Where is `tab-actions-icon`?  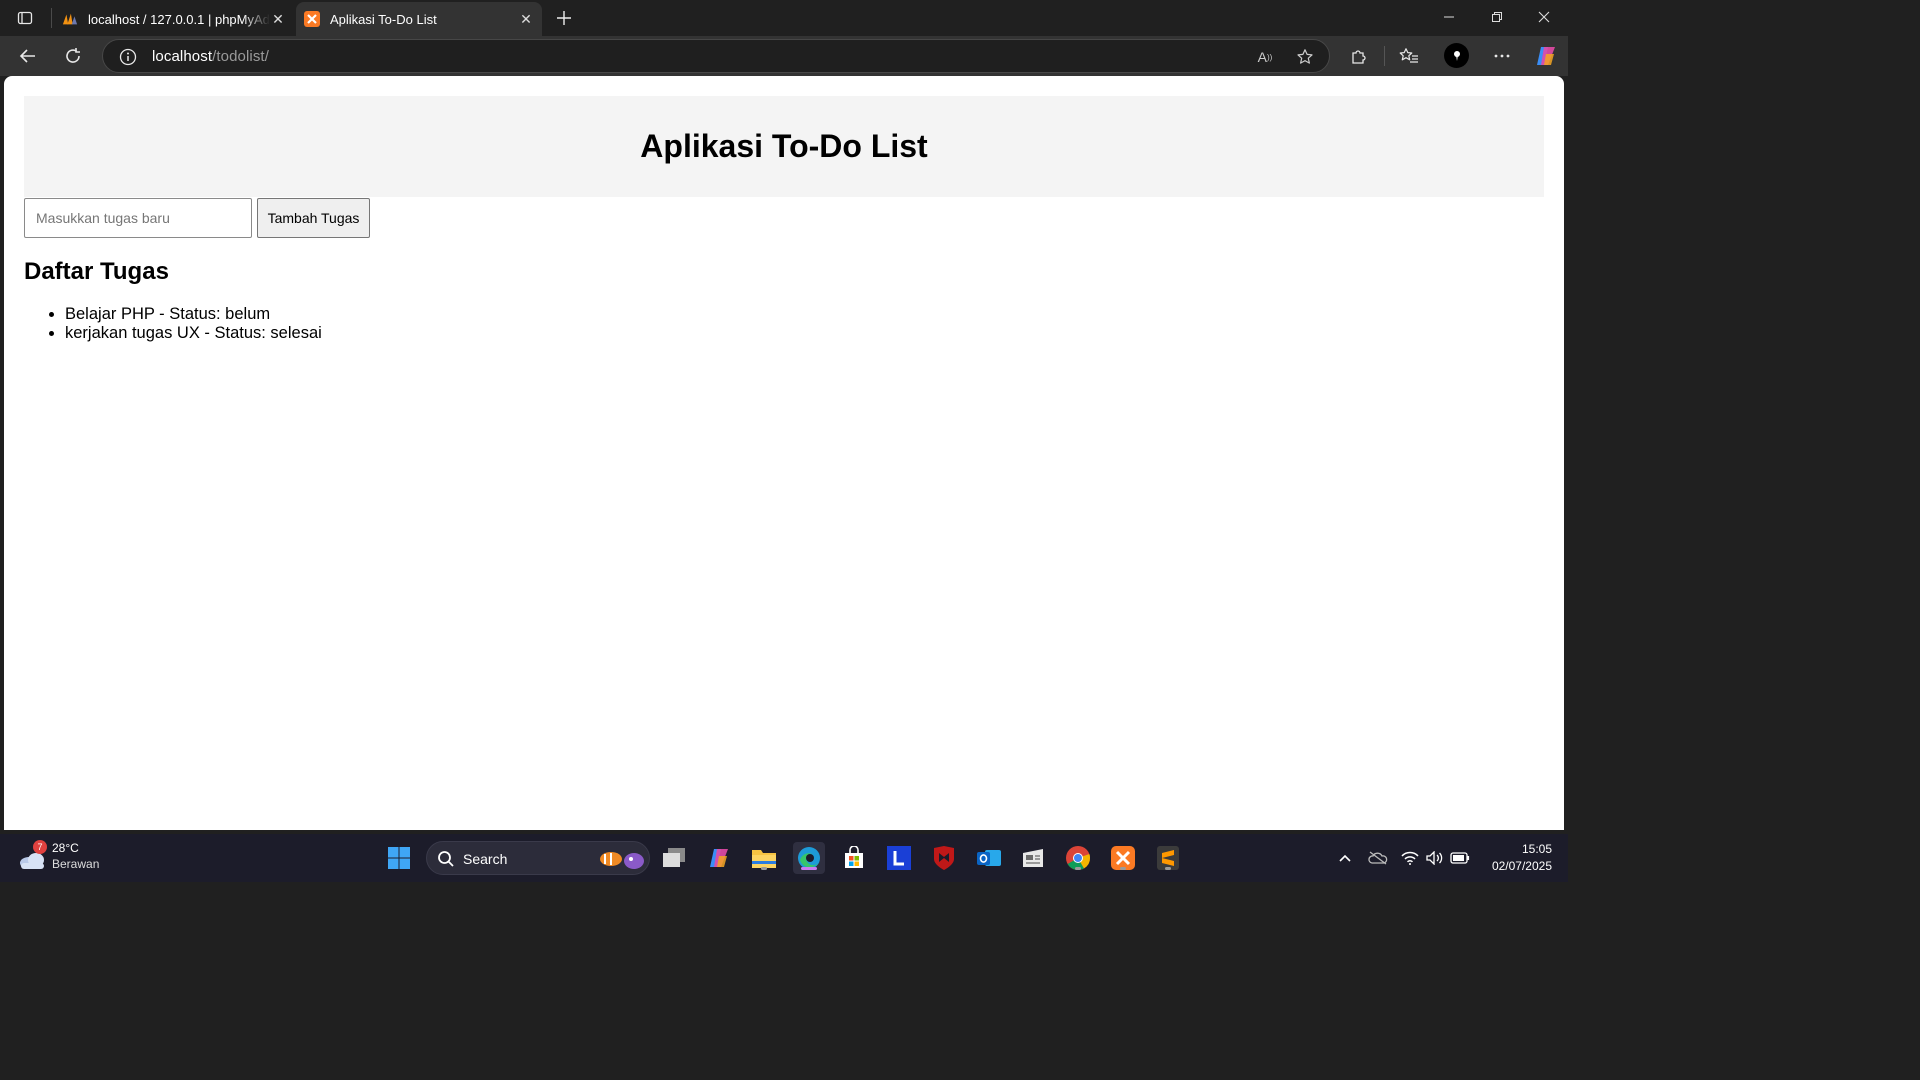
tab-actions-icon is located at coordinates (25, 18).